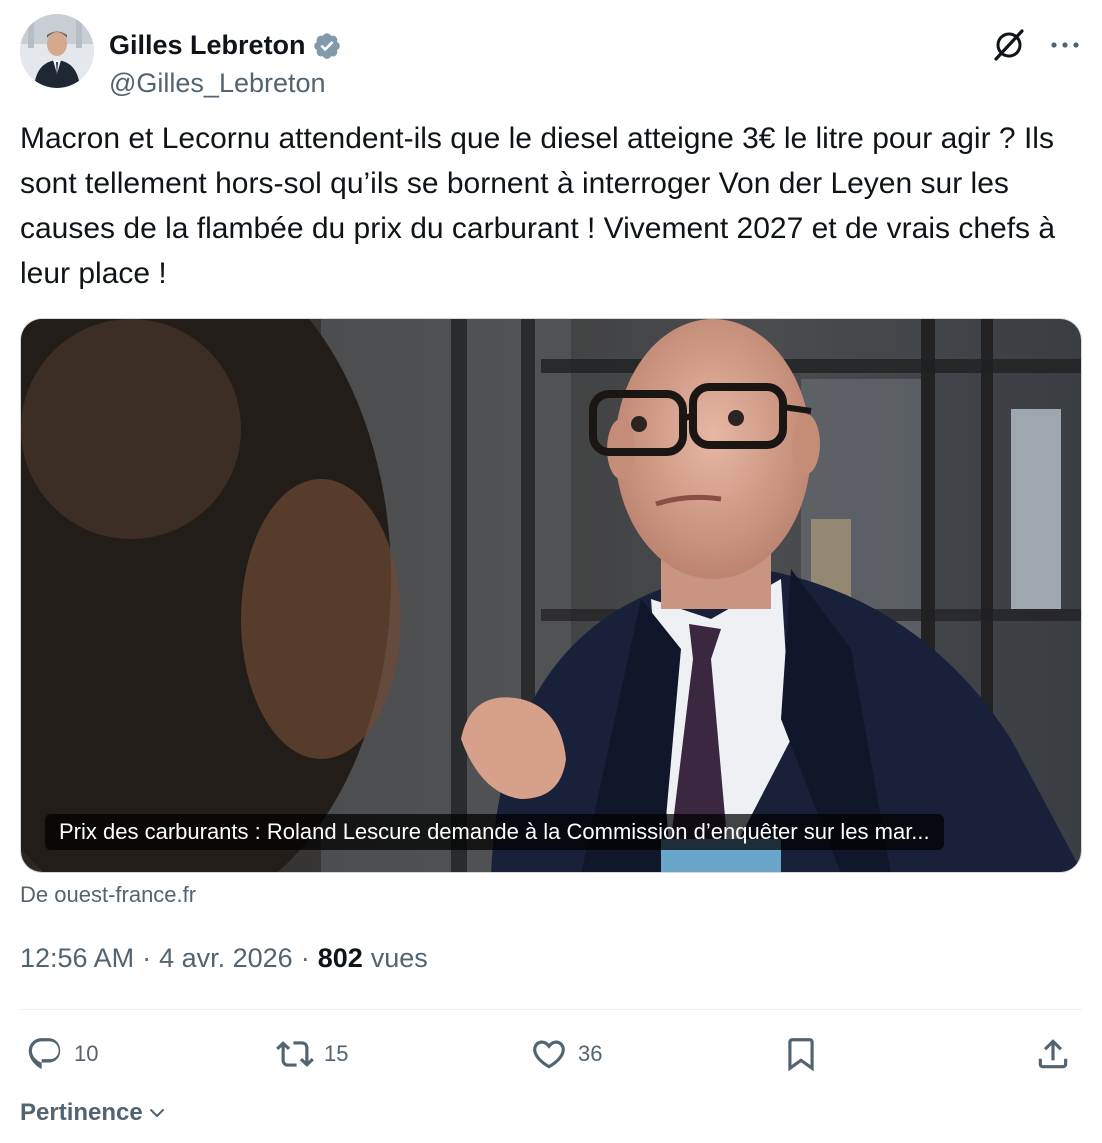  I want to click on reply-count: 10, so click(86, 1053).